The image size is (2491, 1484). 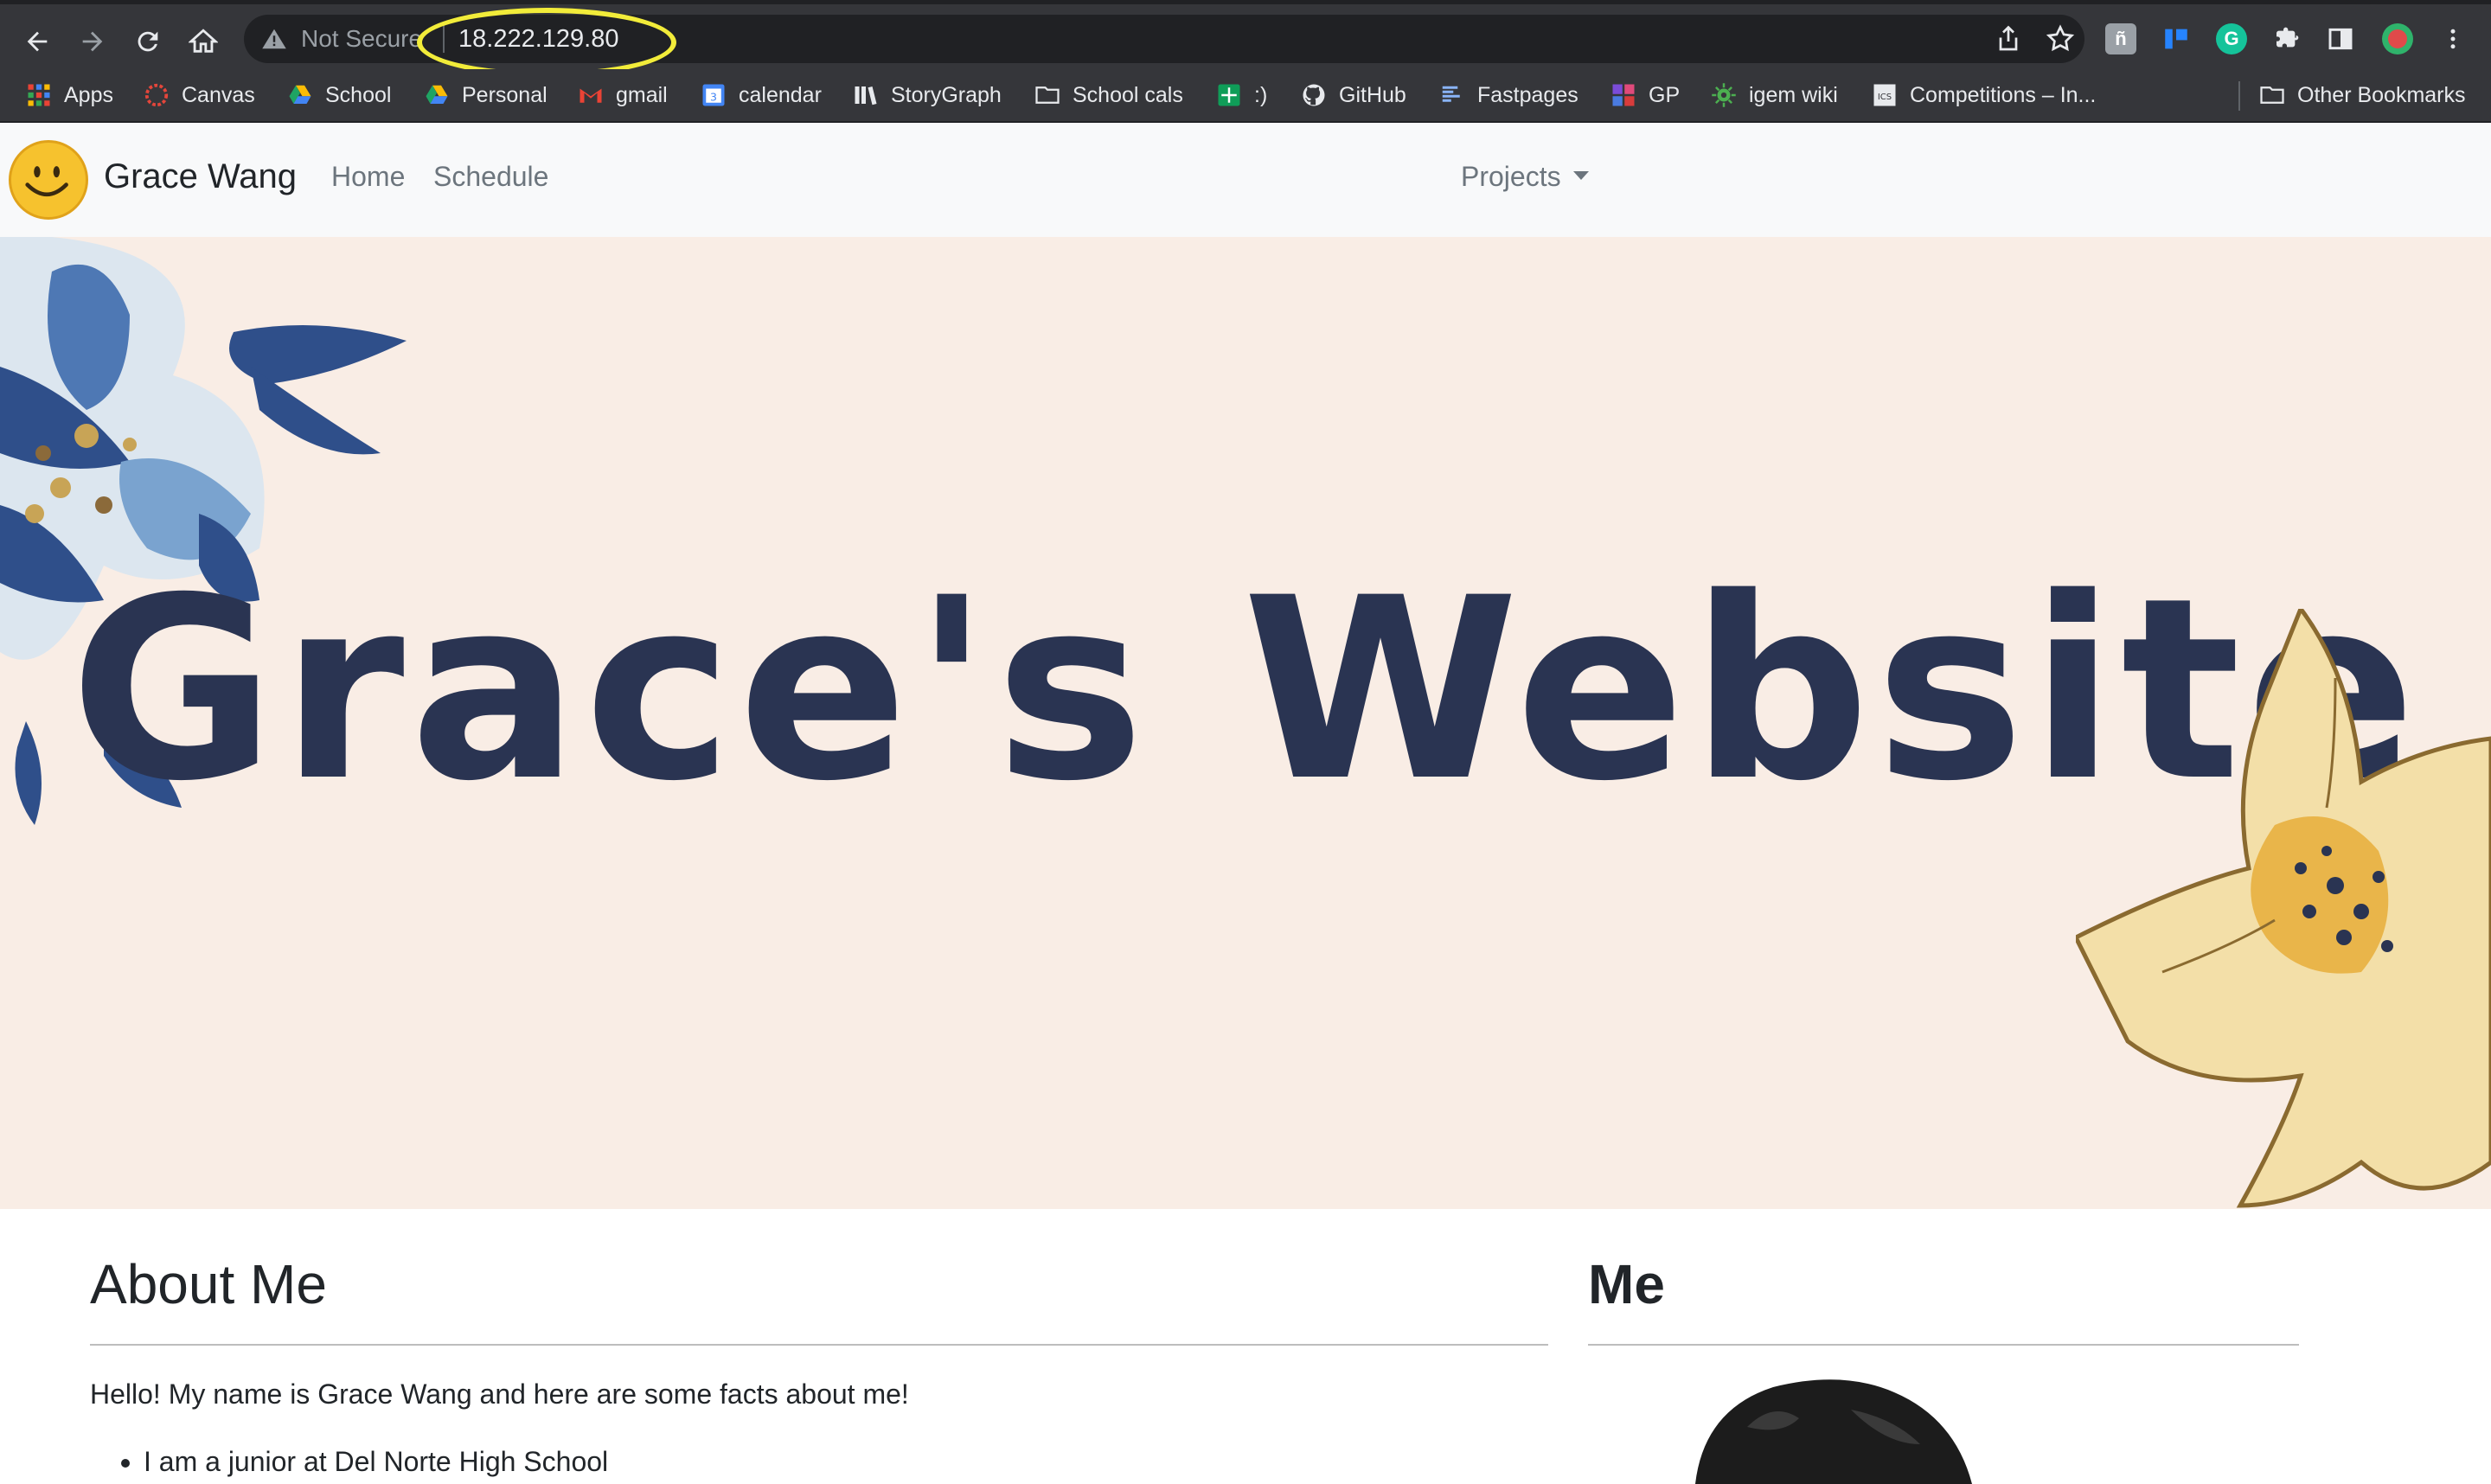 I want to click on profile-photo, so click(x=1842, y=1430).